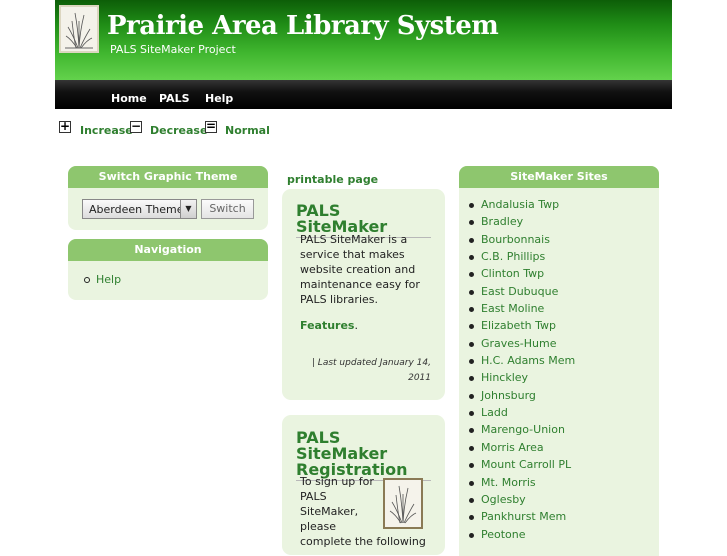 This screenshot has width=727, height=556. What do you see at coordinates (178, 130) in the screenshot?
I see `decrease-text-link: Decrease` at bounding box center [178, 130].